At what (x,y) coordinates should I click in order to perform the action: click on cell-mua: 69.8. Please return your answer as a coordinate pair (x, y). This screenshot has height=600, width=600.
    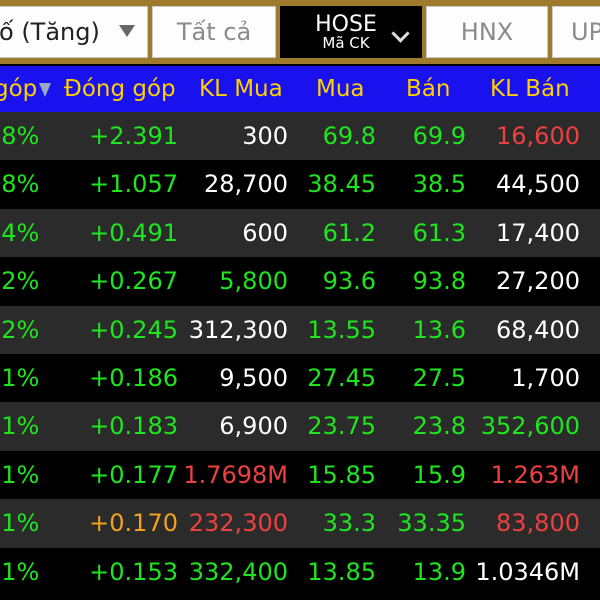
    Looking at the image, I should click on (349, 136).